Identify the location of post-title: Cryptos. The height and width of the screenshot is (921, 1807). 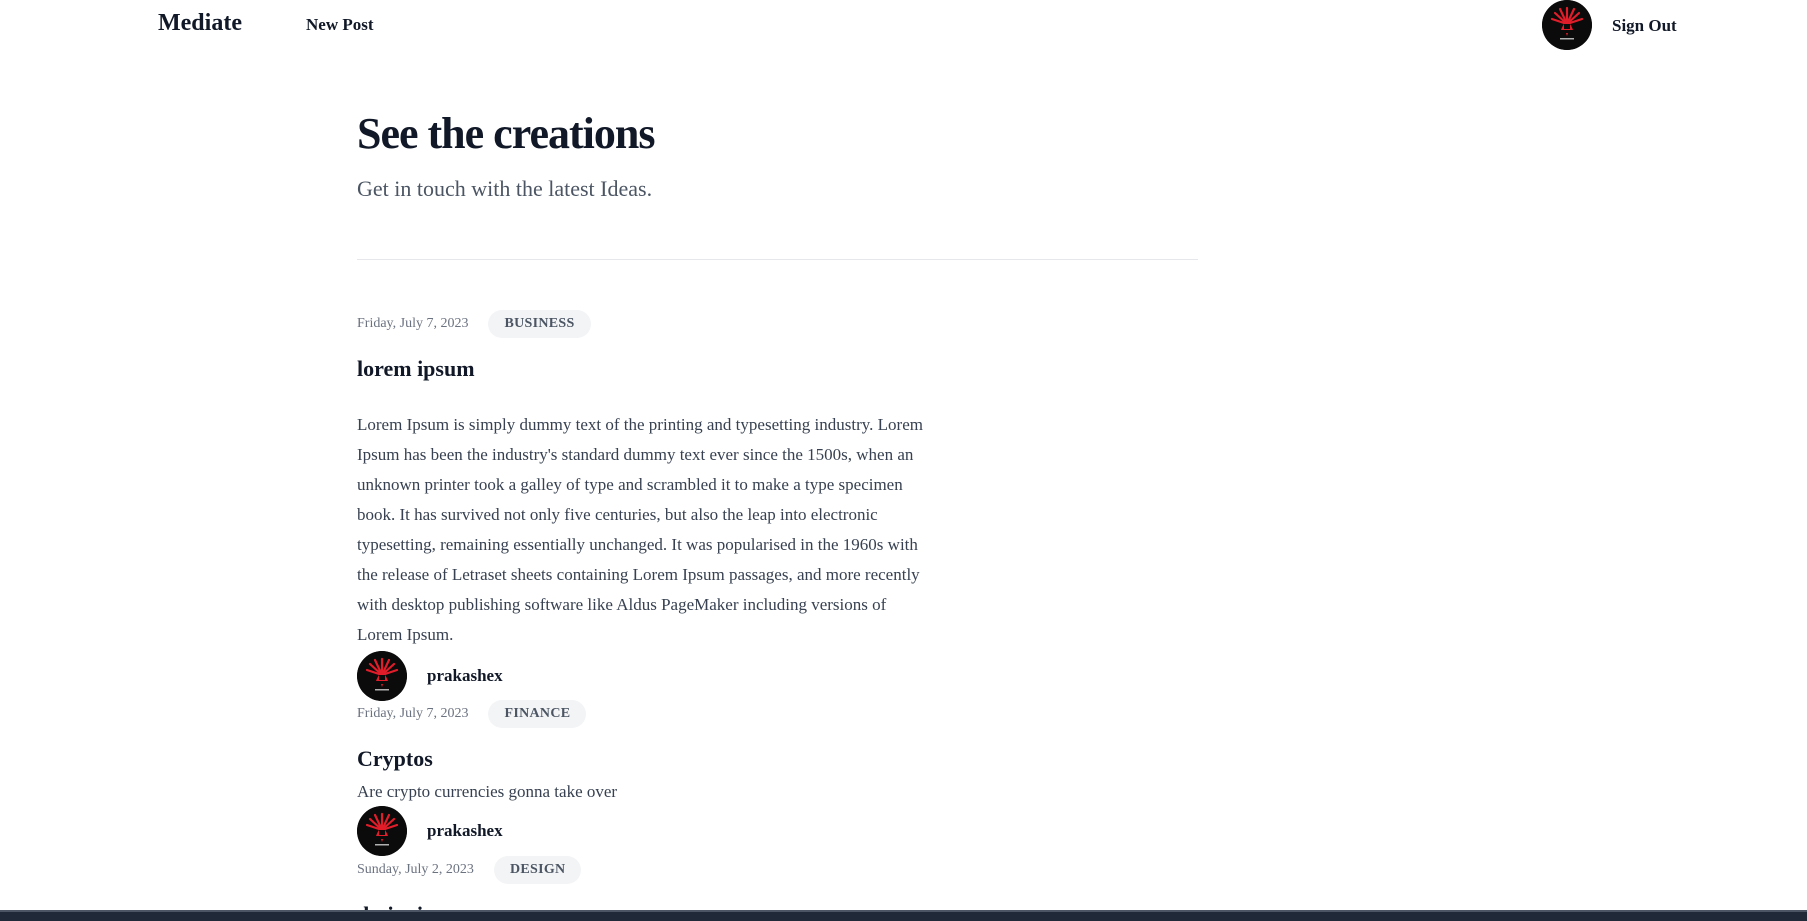
(395, 759).